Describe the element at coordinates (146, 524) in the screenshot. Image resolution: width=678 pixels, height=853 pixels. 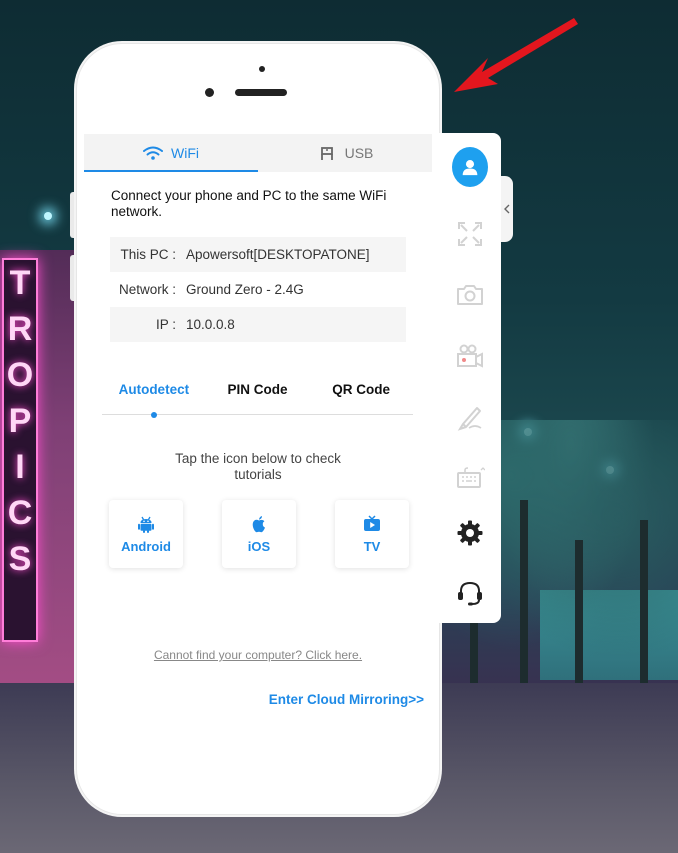
I see `android-icon` at that location.